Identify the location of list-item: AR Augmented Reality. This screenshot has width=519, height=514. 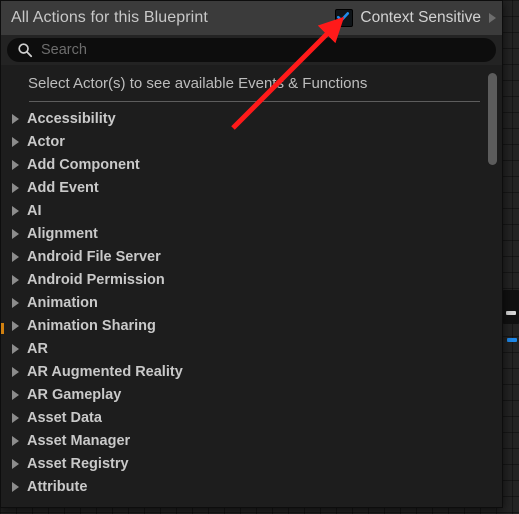
(251, 371).